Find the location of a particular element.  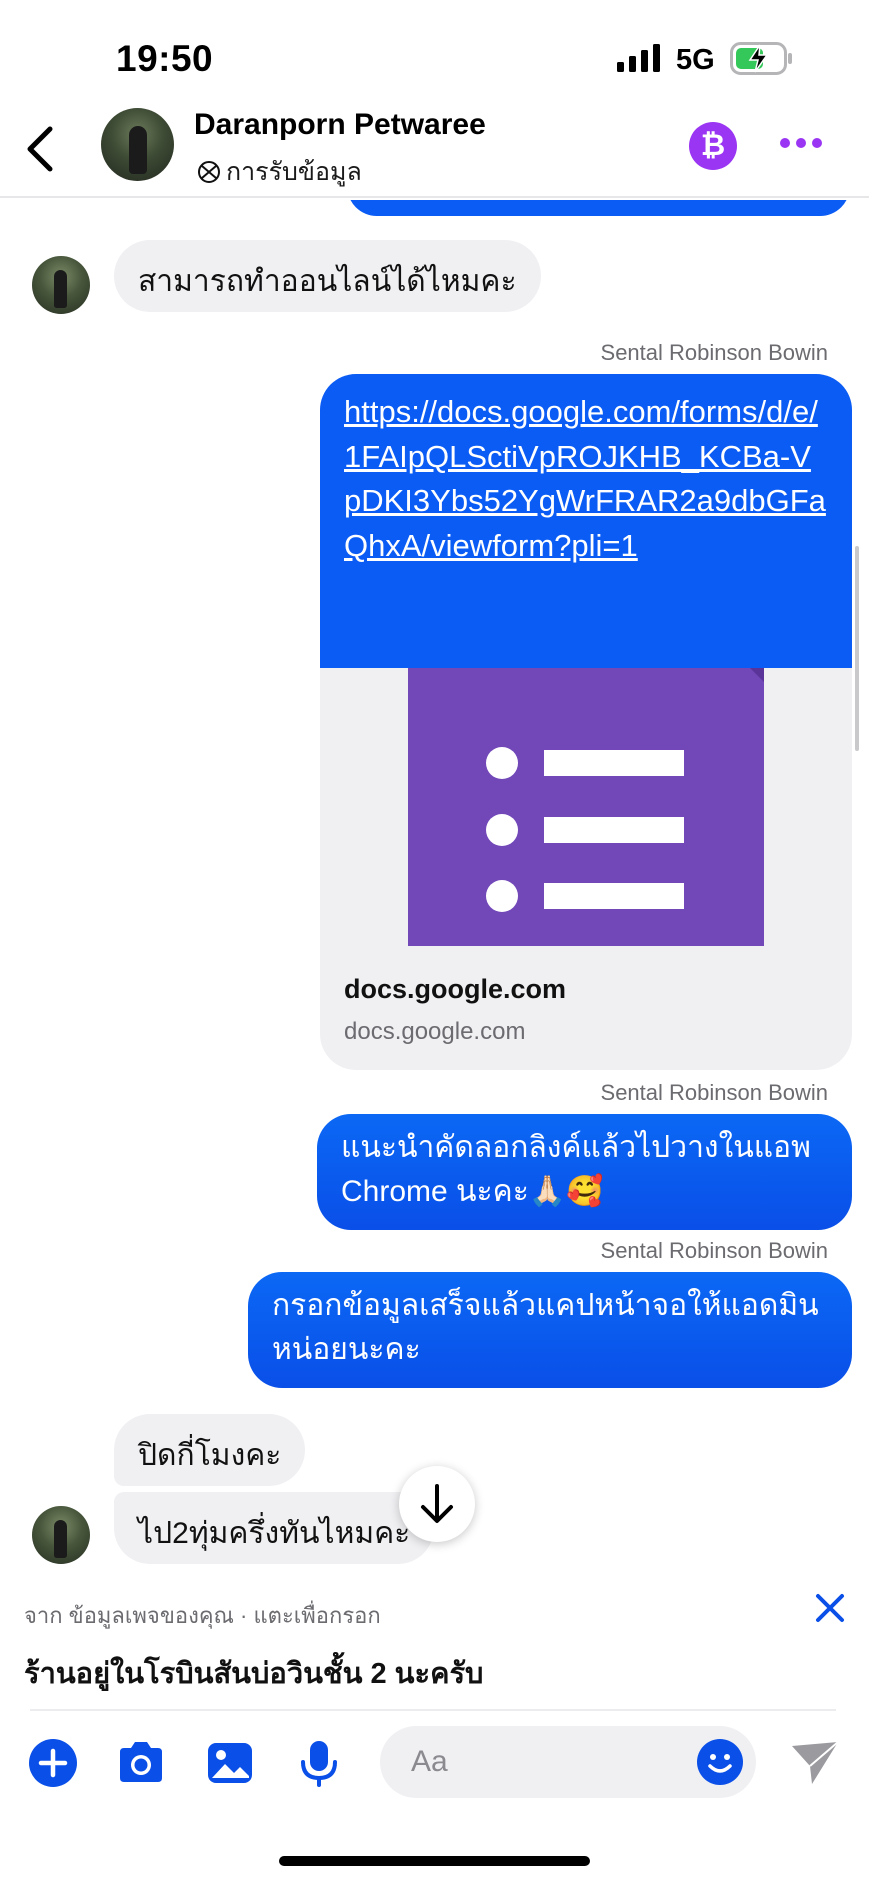

send-icon is located at coordinates (815, 1763).